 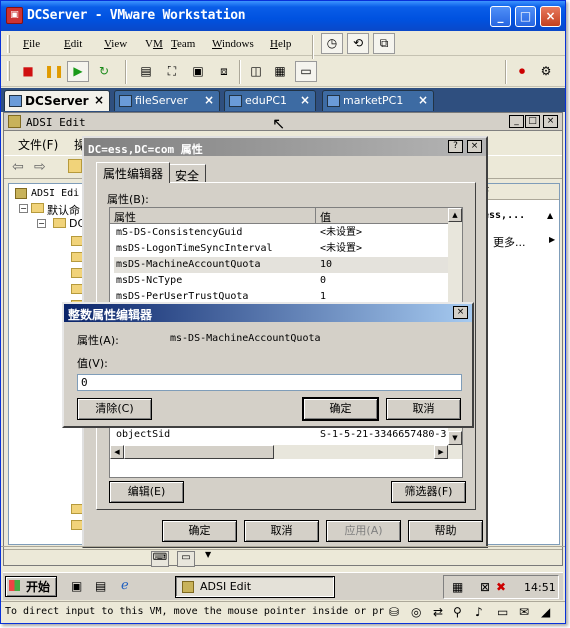 I want to click on scroll-thumb, so click(x=199, y=452).